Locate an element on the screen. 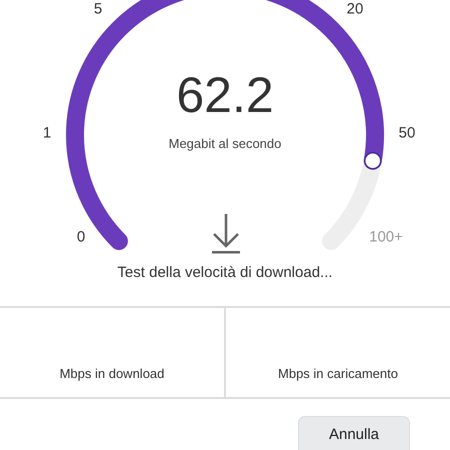 This screenshot has width=450, height=450. tick-label: 1 is located at coordinates (47, 133).